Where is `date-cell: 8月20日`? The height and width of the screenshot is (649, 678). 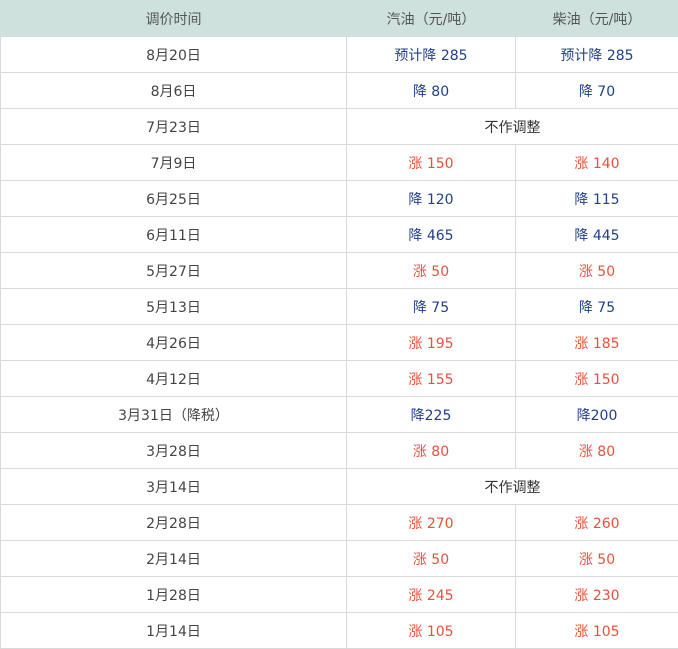 date-cell: 8月20日 is located at coordinates (174, 55).